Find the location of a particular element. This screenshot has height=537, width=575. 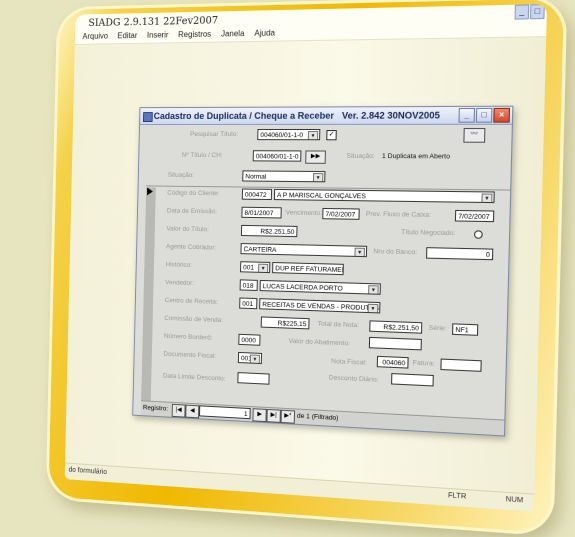

status-filter: FLTR is located at coordinates (457, 496).